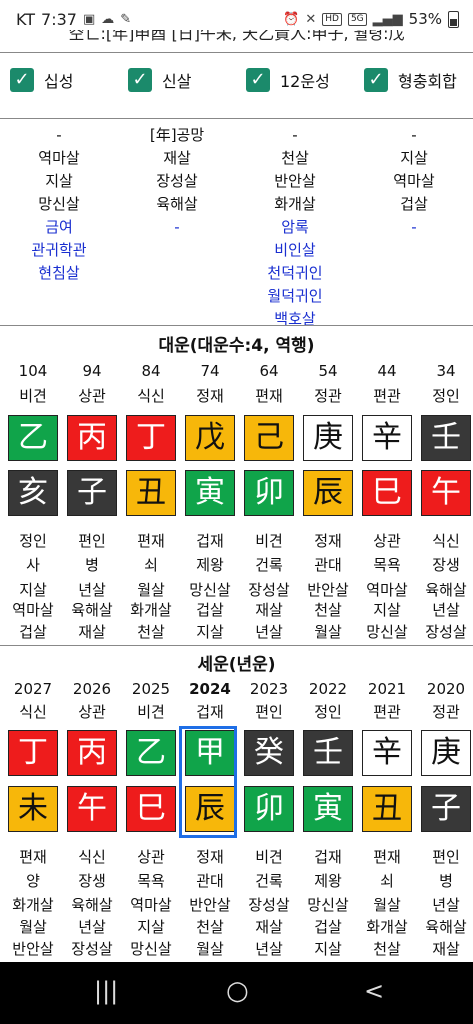 This screenshot has height=1024, width=473. What do you see at coordinates (295, 296) in the screenshot?
I see `gilsin-item: 월덕귀인` at bounding box center [295, 296].